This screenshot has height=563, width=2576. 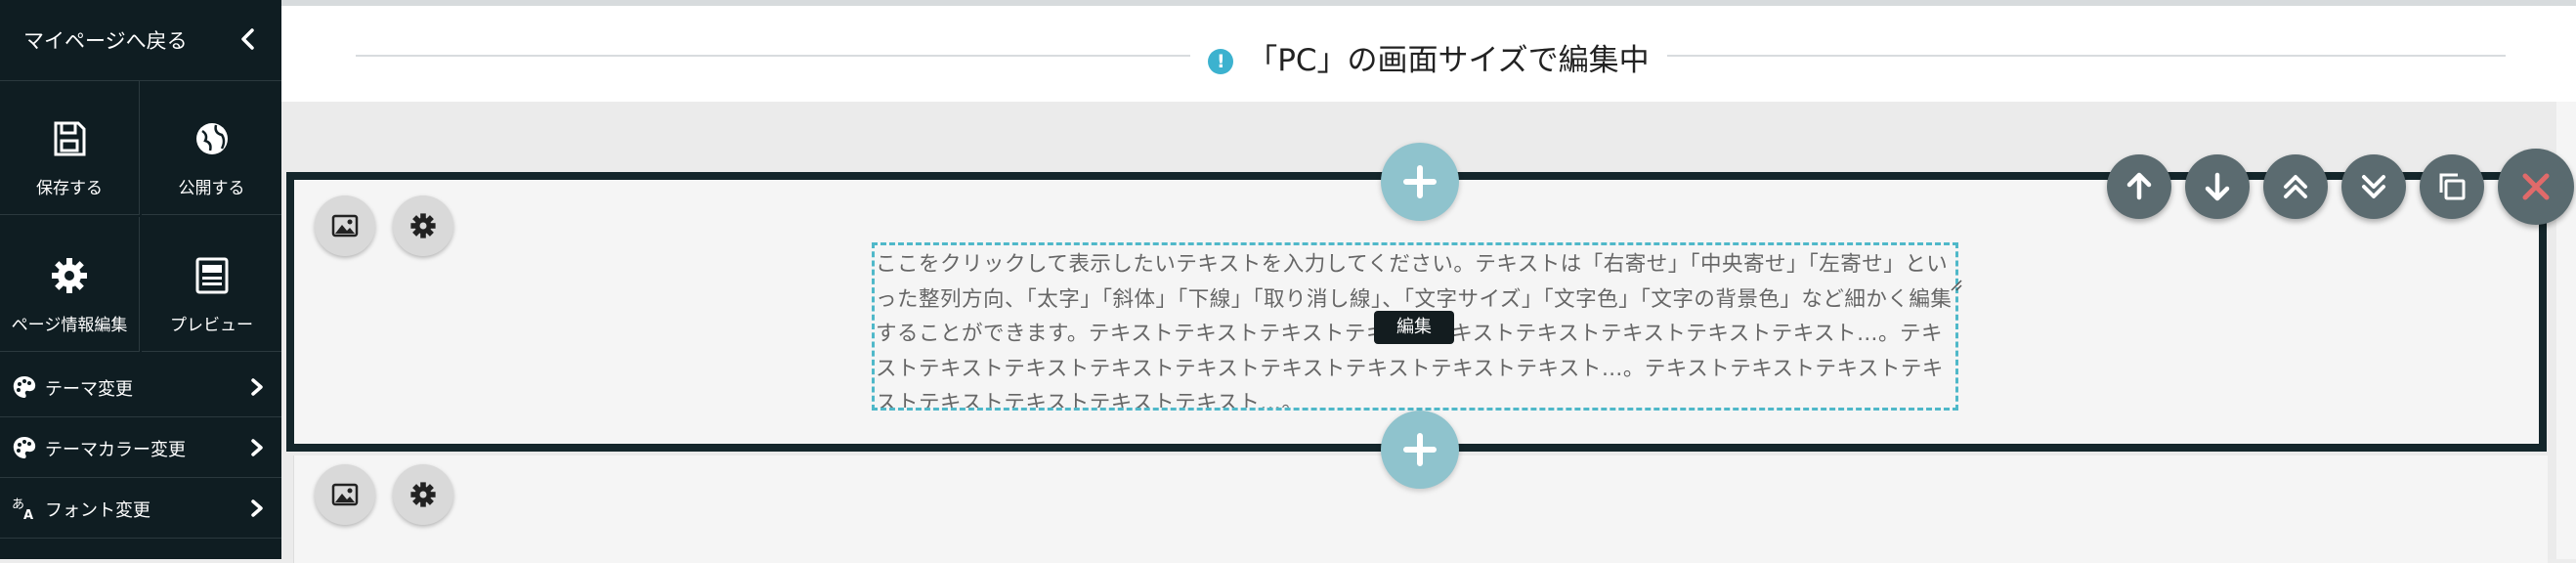 I want to click on next-block-settings-button, so click(x=423, y=494).